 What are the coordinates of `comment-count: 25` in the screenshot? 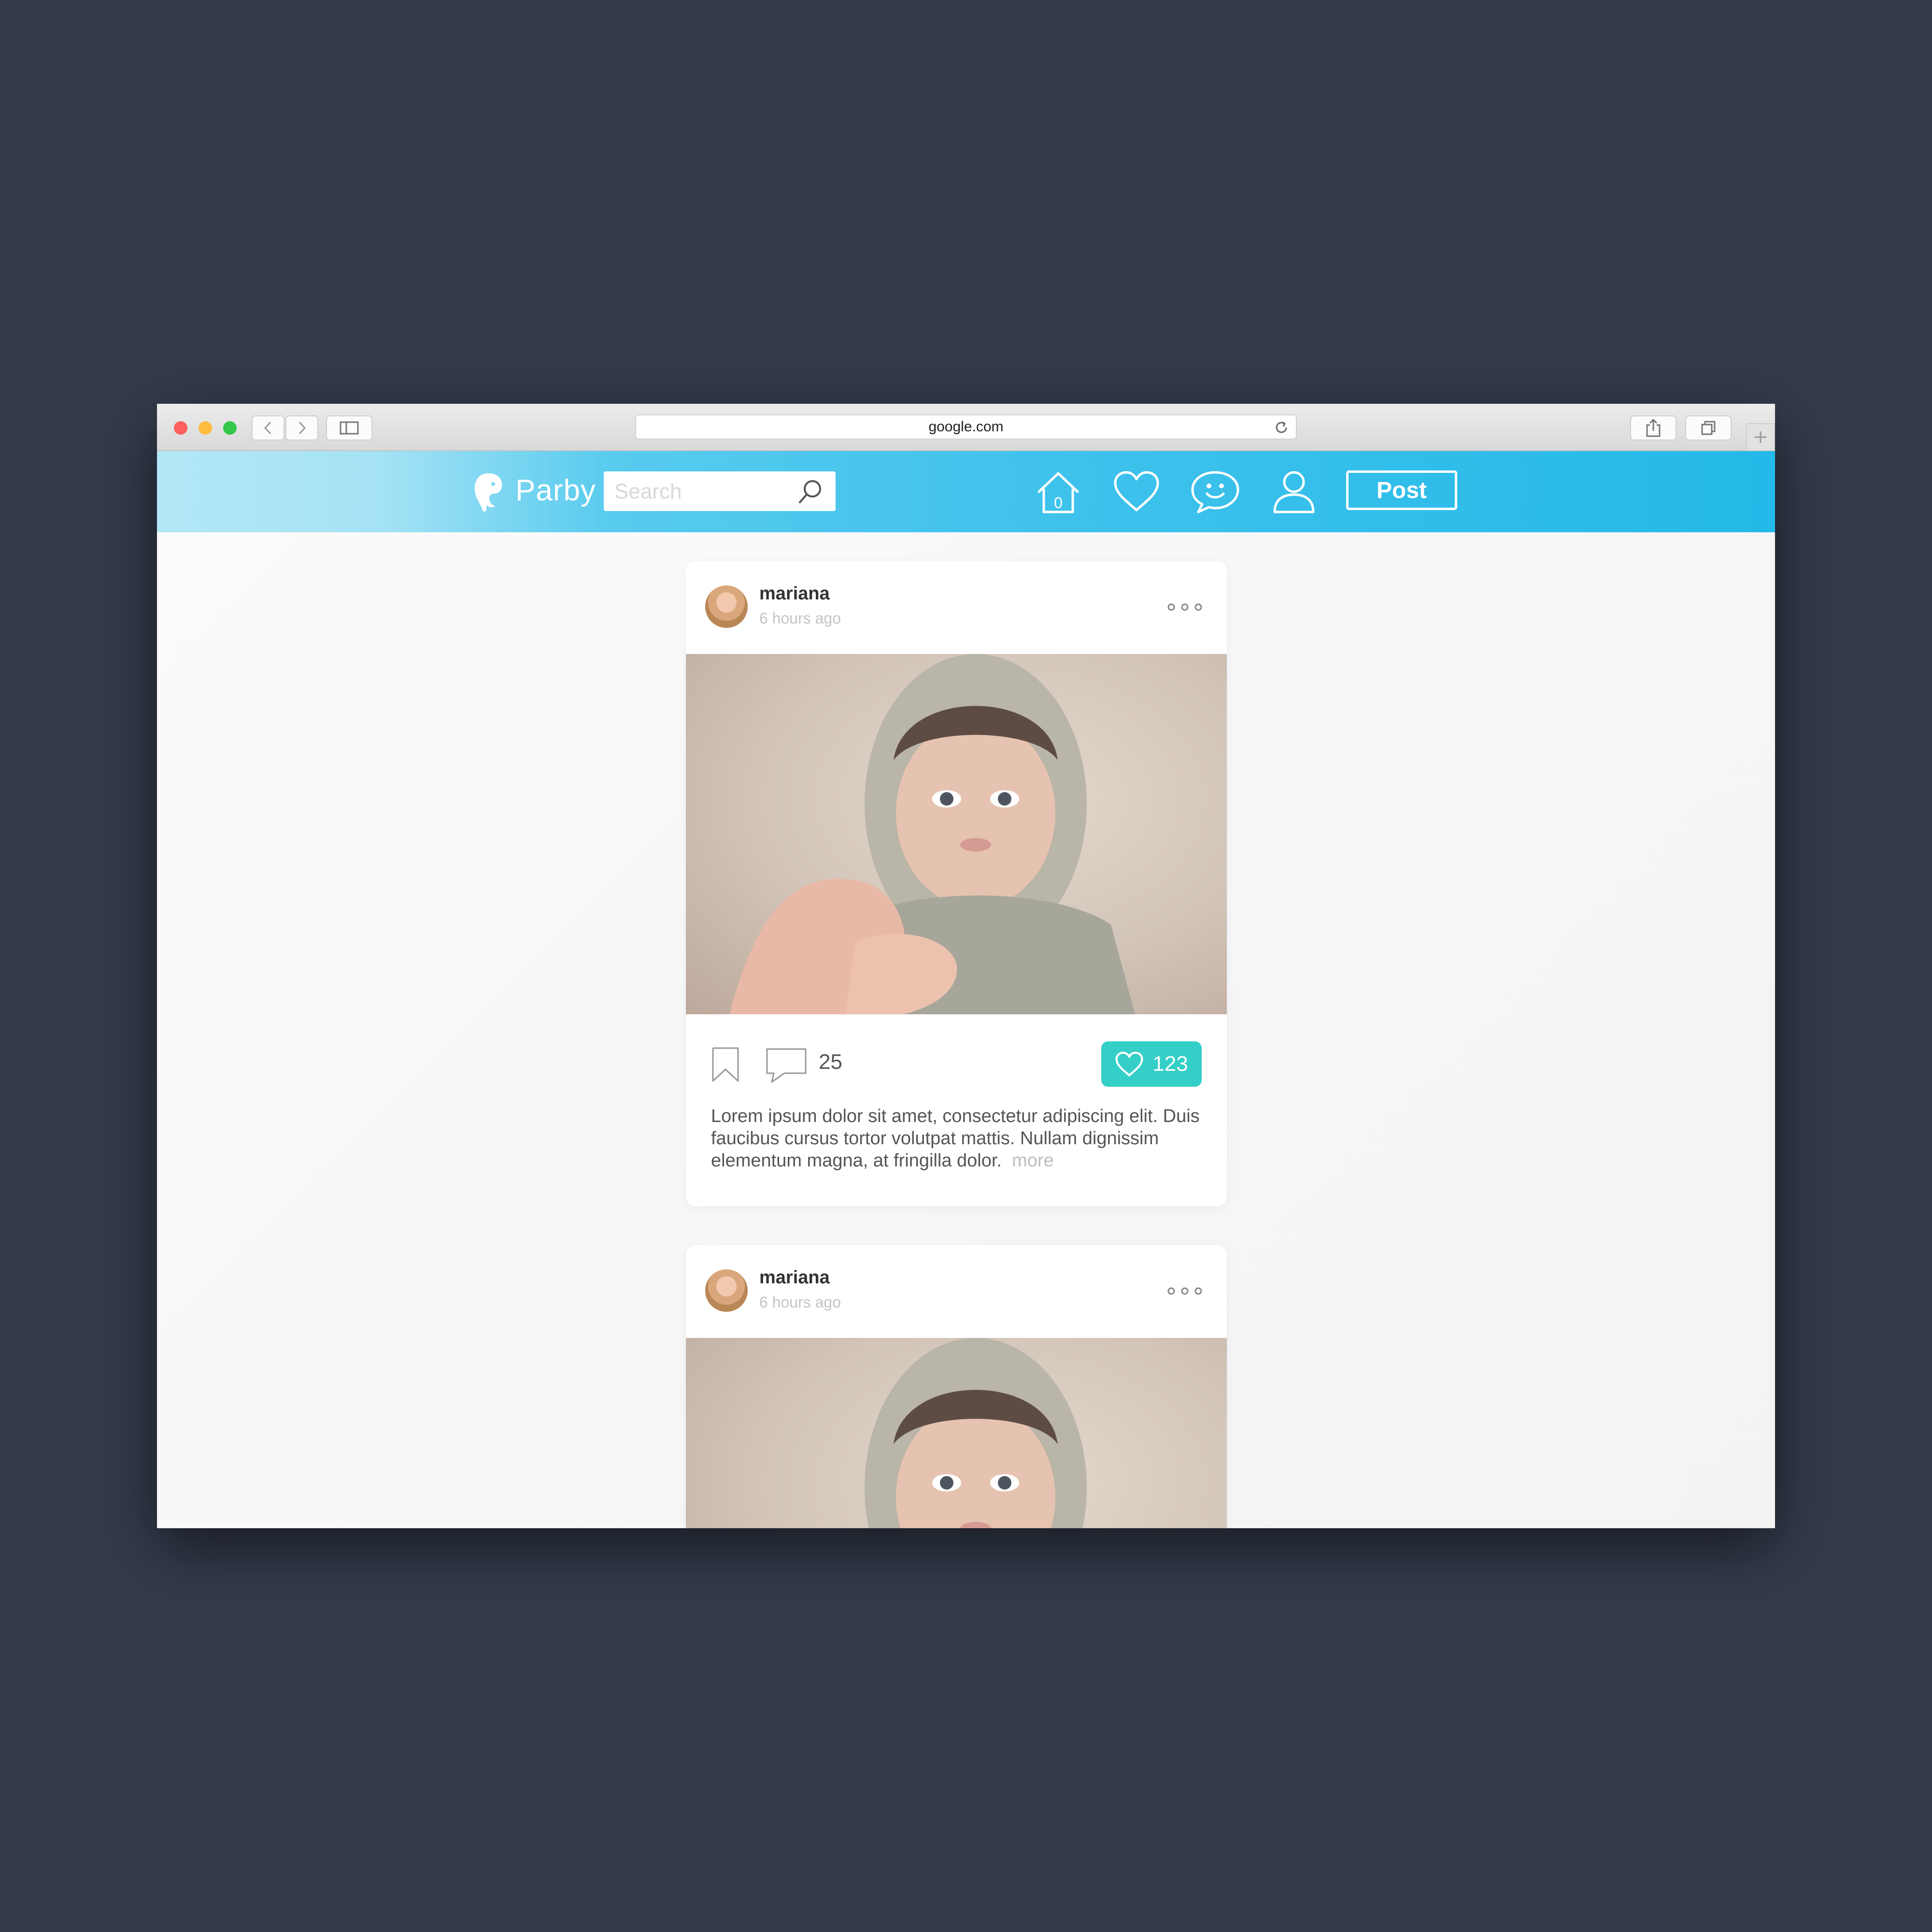 It's located at (830, 1062).